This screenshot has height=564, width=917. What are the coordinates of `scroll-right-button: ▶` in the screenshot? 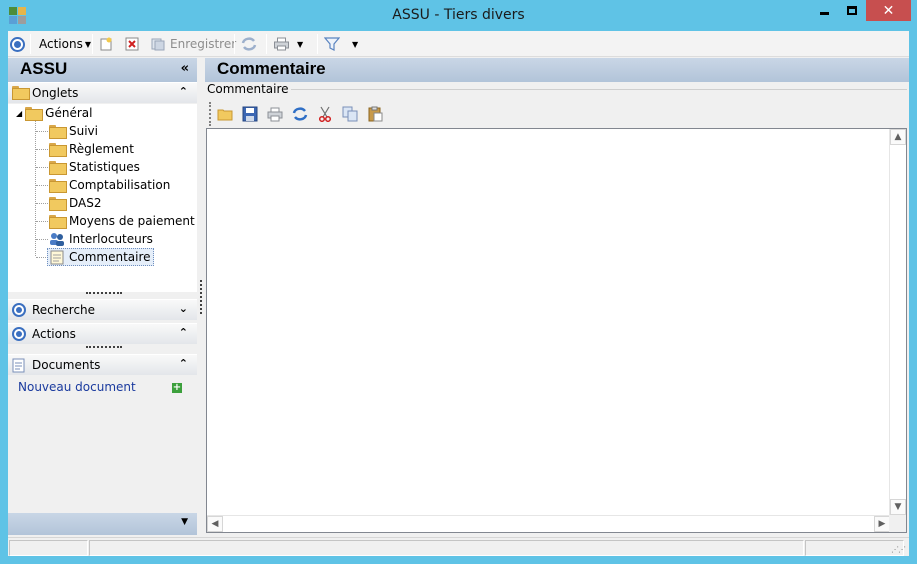 It's located at (882, 524).